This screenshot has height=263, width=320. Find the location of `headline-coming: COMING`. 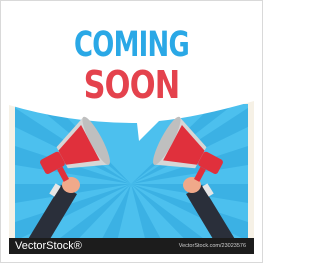

headline-coming: COMING is located at coordinates (132, 45).